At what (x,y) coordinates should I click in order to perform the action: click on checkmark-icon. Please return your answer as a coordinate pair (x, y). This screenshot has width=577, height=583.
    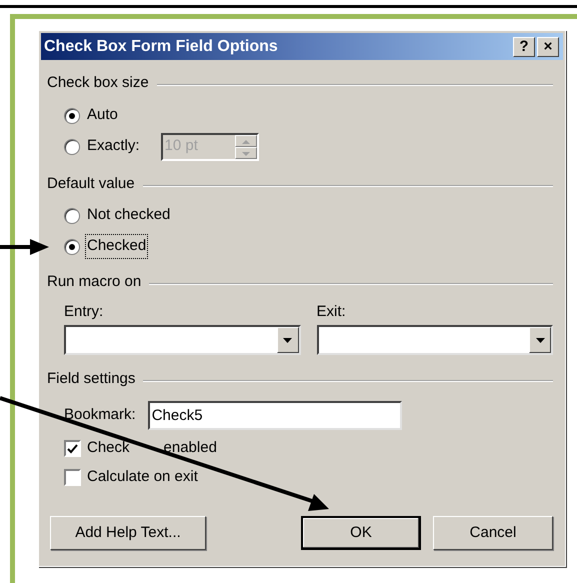
    Looking at the image, I should click on (72, 449).